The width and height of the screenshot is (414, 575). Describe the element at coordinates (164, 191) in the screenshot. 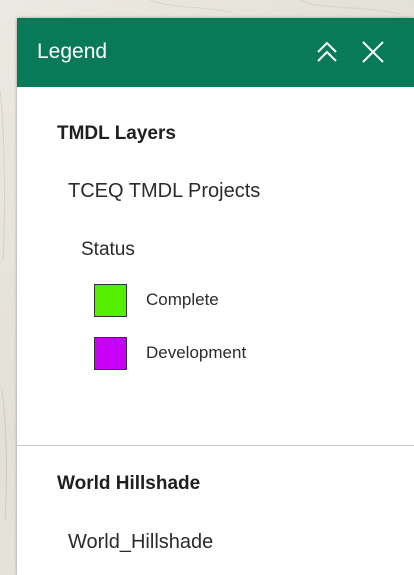

I see `sublayer-title-tceq: TCEQ TMDL Projects` at that location.